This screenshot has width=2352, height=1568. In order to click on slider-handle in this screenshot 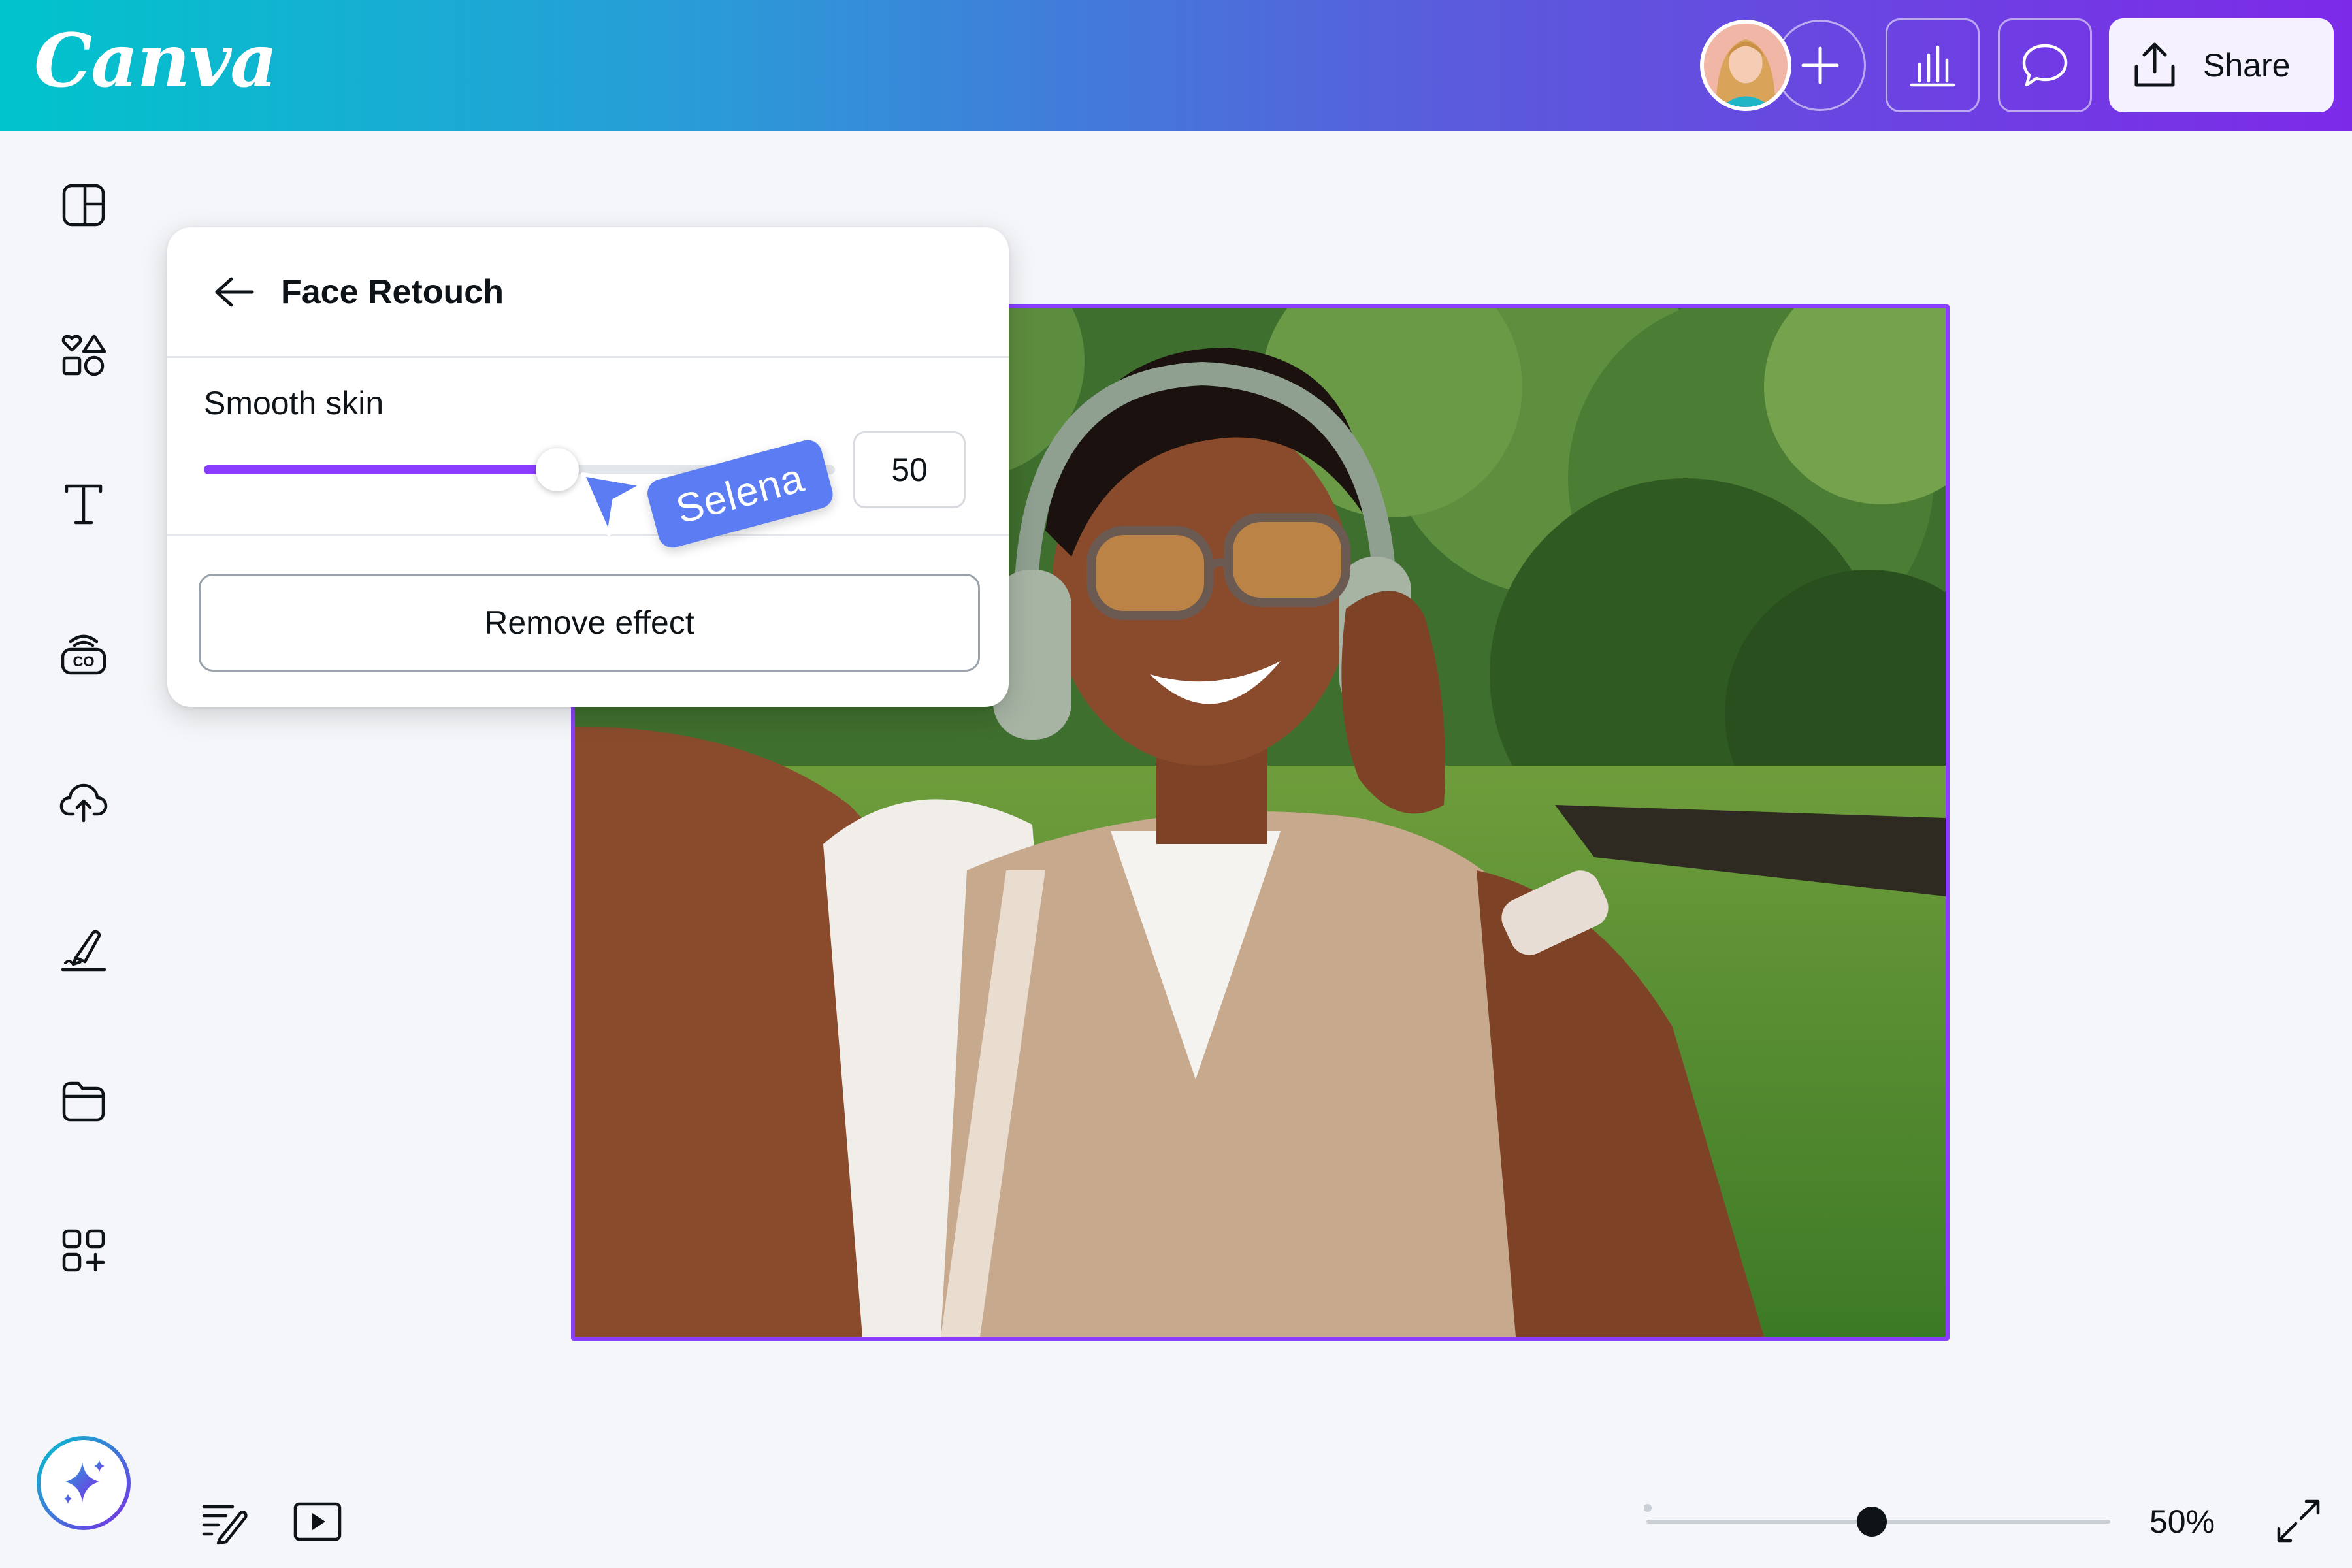, I will do `click(557, 469)`.